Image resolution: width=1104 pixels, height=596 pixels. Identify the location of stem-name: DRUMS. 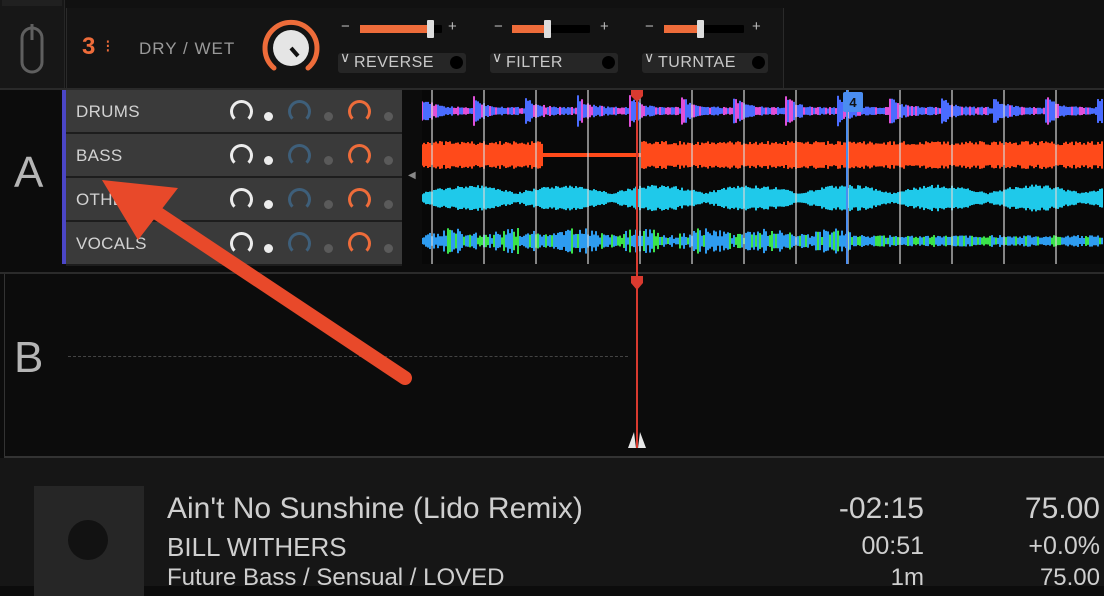
(108, 112).